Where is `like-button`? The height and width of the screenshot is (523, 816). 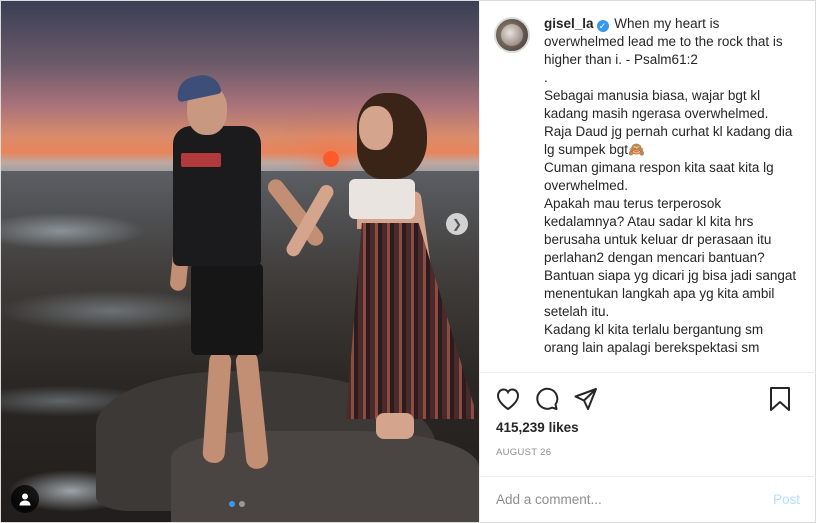
like-button is located at coordinates (508, 399).